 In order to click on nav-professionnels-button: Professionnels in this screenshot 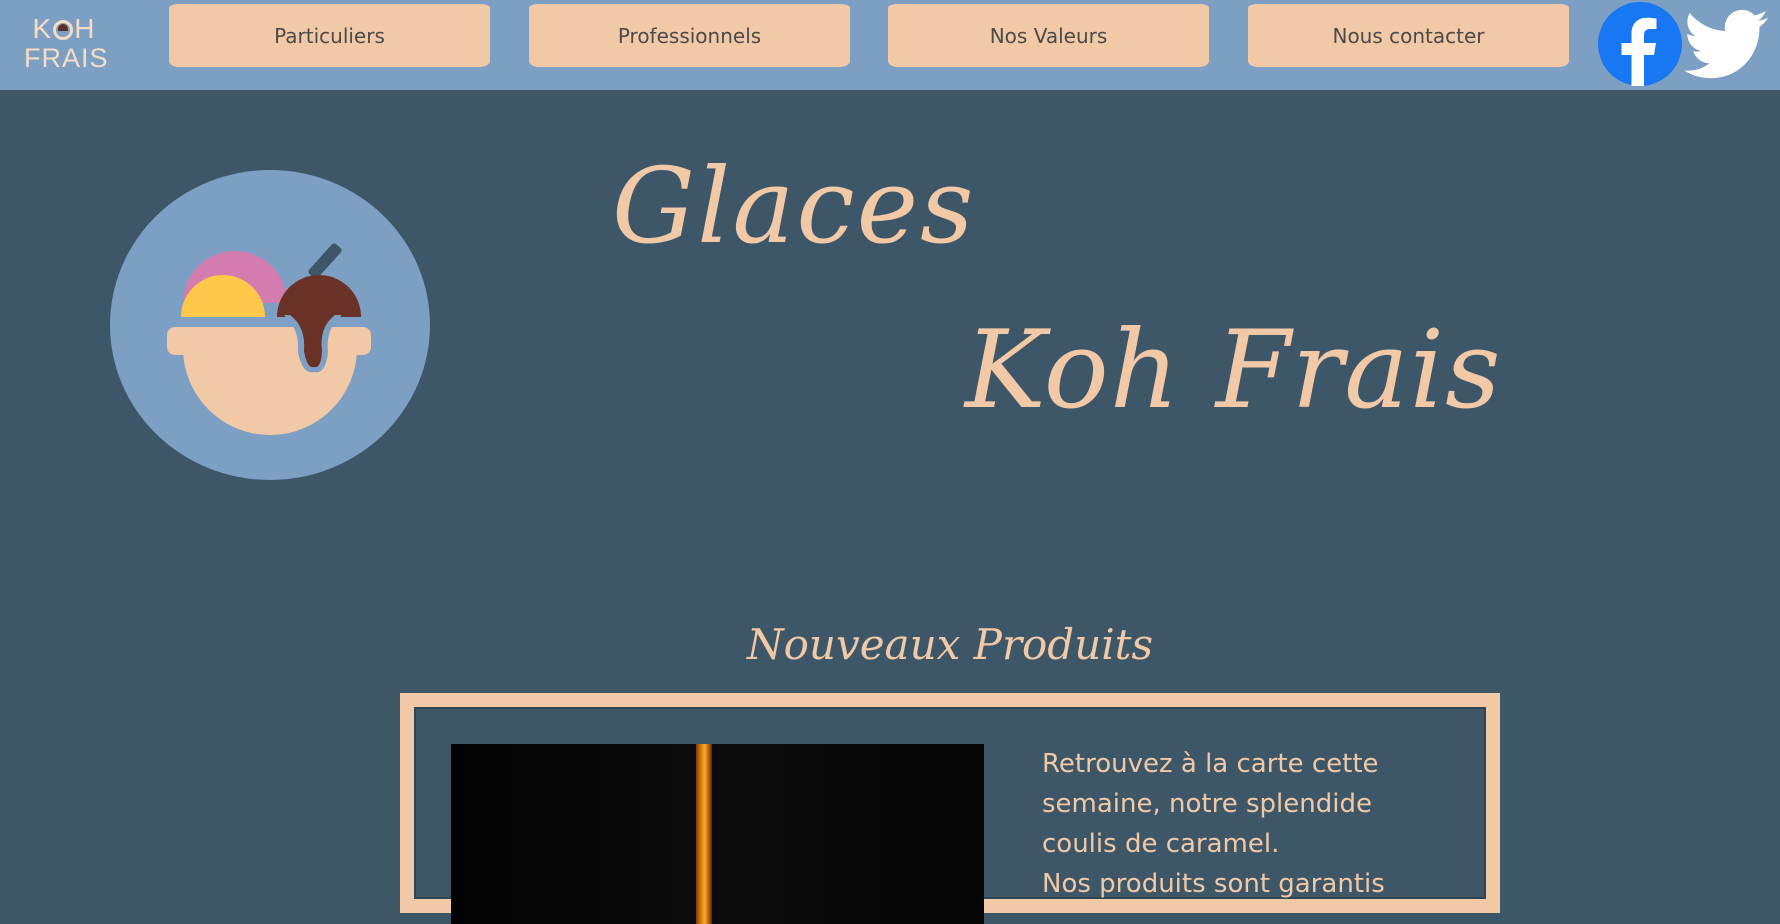, I will do `click(689, 35)`.